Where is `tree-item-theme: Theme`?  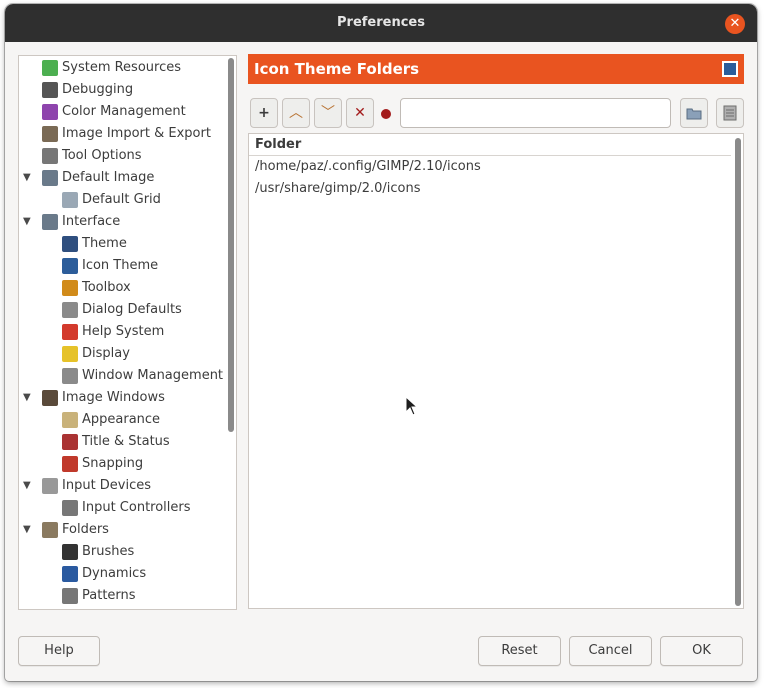
tree-item-theme: Theme is located at coordinates (121, 244).